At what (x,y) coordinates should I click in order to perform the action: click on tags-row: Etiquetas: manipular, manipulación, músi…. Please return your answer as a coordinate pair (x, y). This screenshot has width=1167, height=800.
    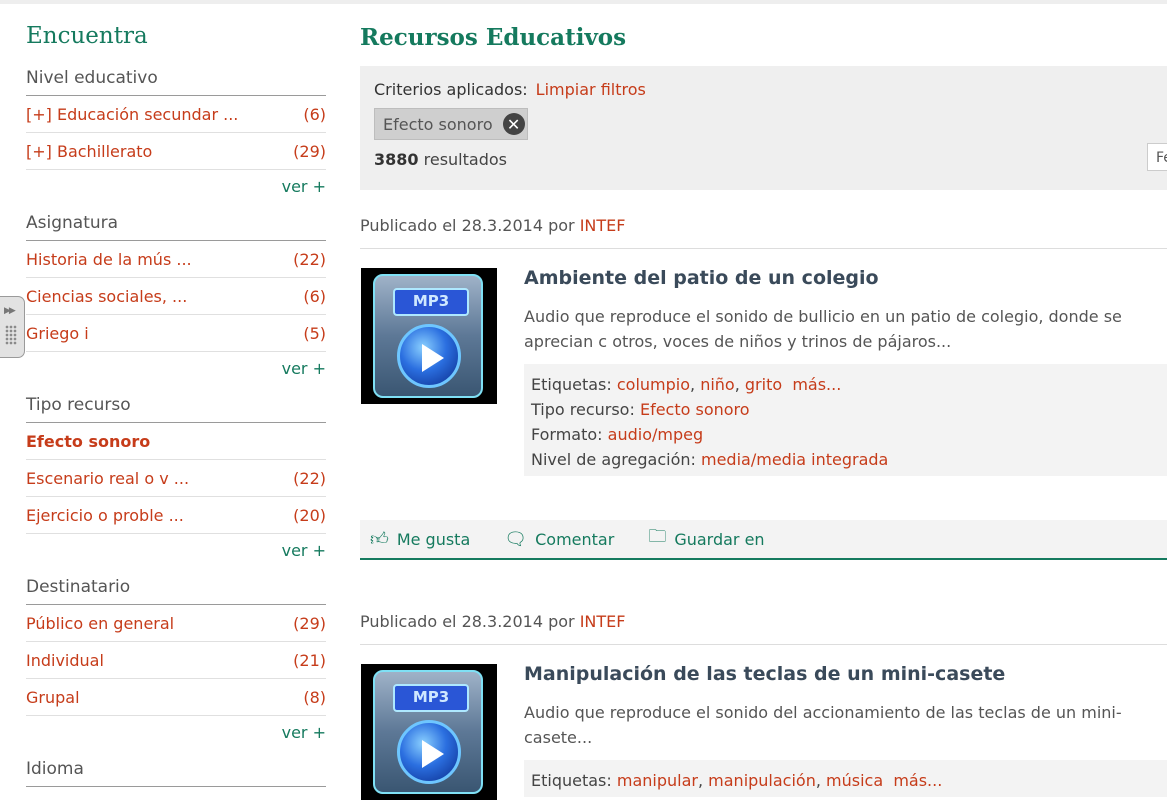
    Looking at the image, I should click on (737, 780).